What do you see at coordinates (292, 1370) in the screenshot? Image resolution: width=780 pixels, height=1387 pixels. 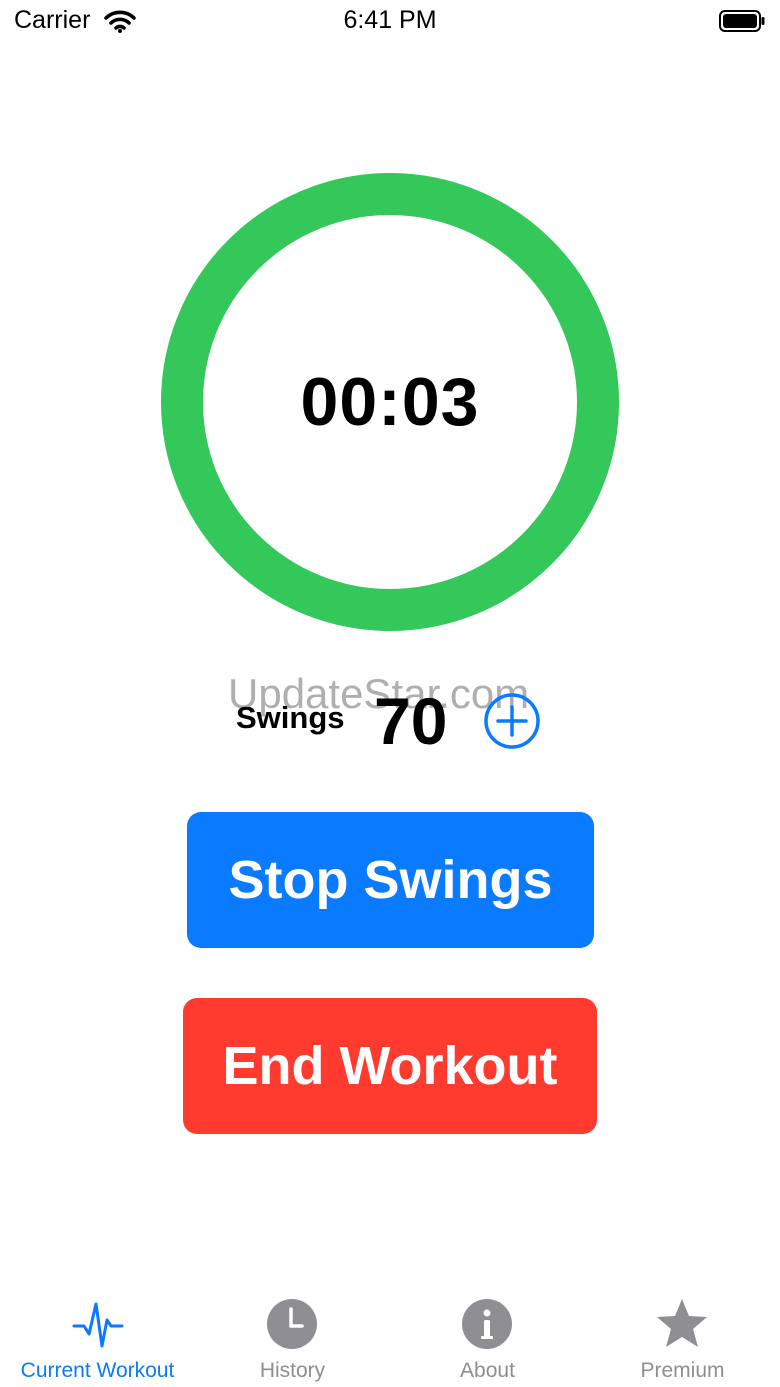 I see `tab-label: History` at bounding box center [292, 1370].